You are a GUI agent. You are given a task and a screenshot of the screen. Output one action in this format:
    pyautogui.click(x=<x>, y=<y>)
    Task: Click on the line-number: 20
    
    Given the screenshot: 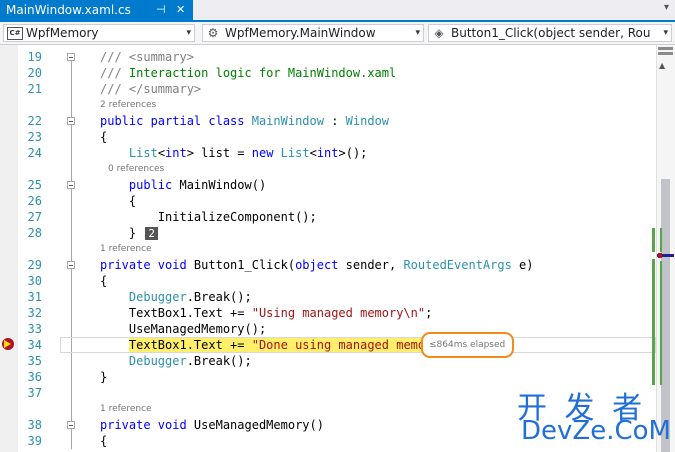 What is the action you would take?
    pyautogui.click(x=34, y=73)
    